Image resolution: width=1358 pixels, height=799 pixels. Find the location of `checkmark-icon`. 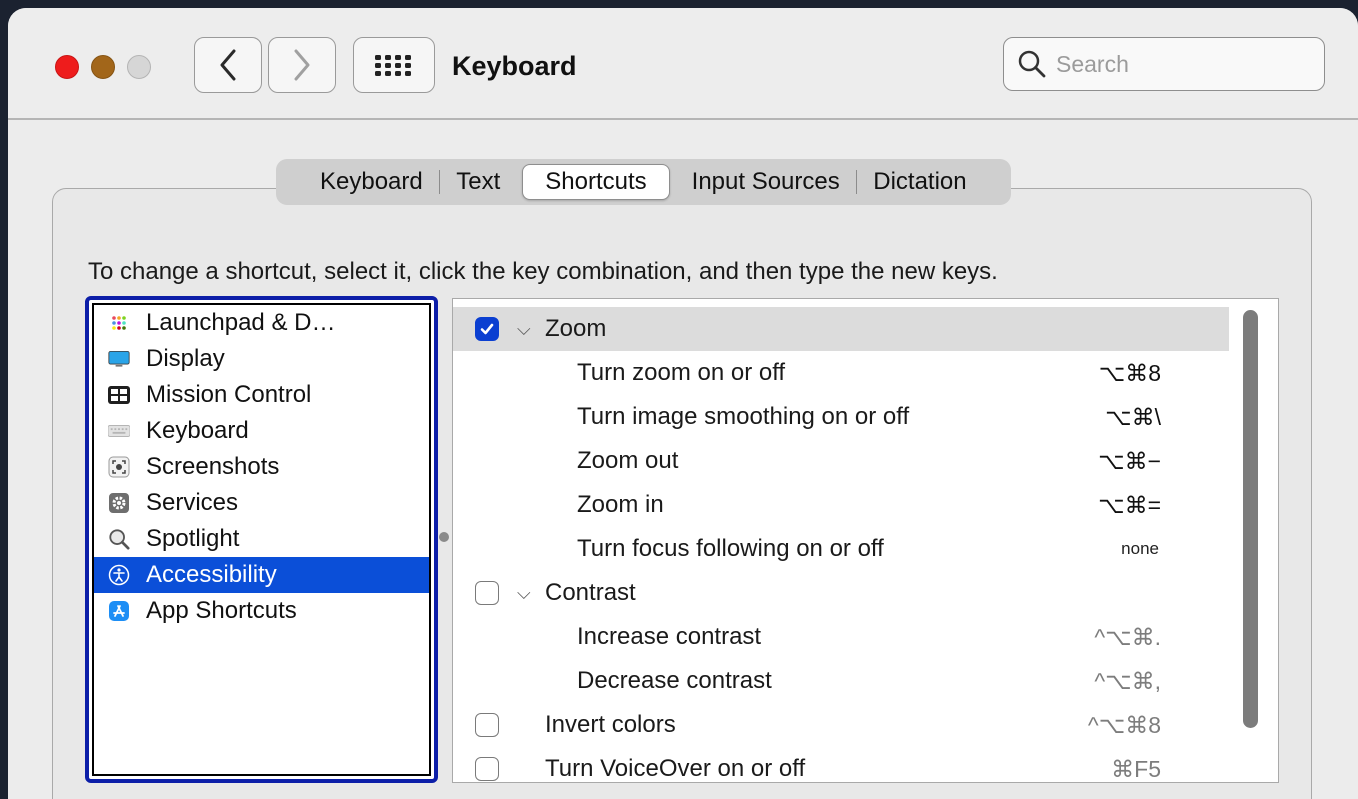

checkmark-icon is located at coordinates (487, 329).